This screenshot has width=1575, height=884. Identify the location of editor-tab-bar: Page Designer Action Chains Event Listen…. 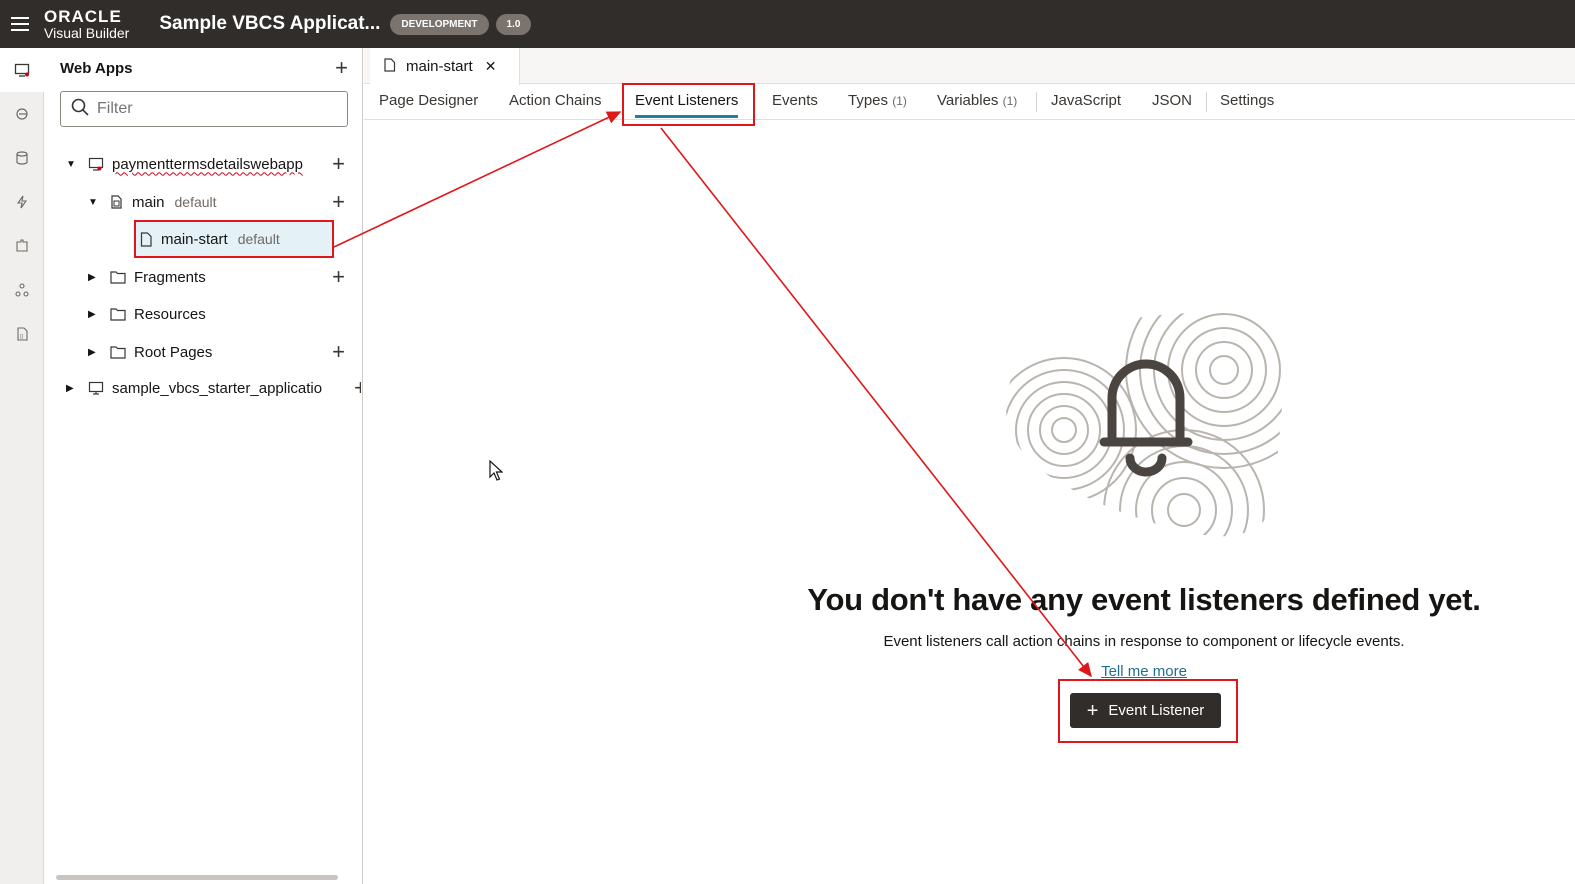
(969, 102).